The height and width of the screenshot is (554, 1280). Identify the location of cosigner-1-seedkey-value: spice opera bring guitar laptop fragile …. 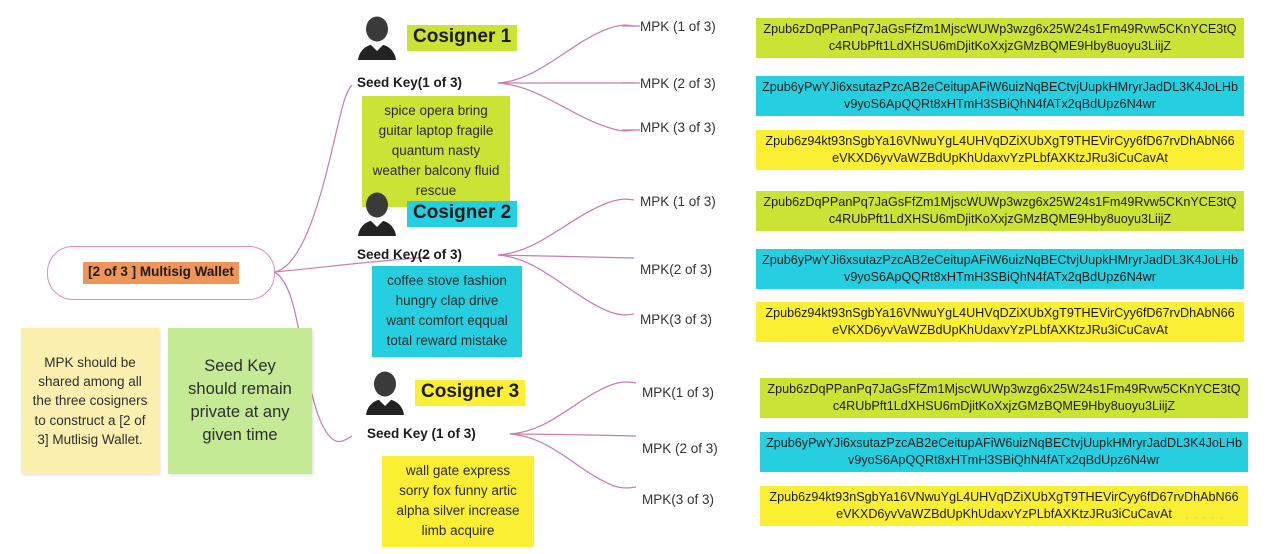
(436, 151).